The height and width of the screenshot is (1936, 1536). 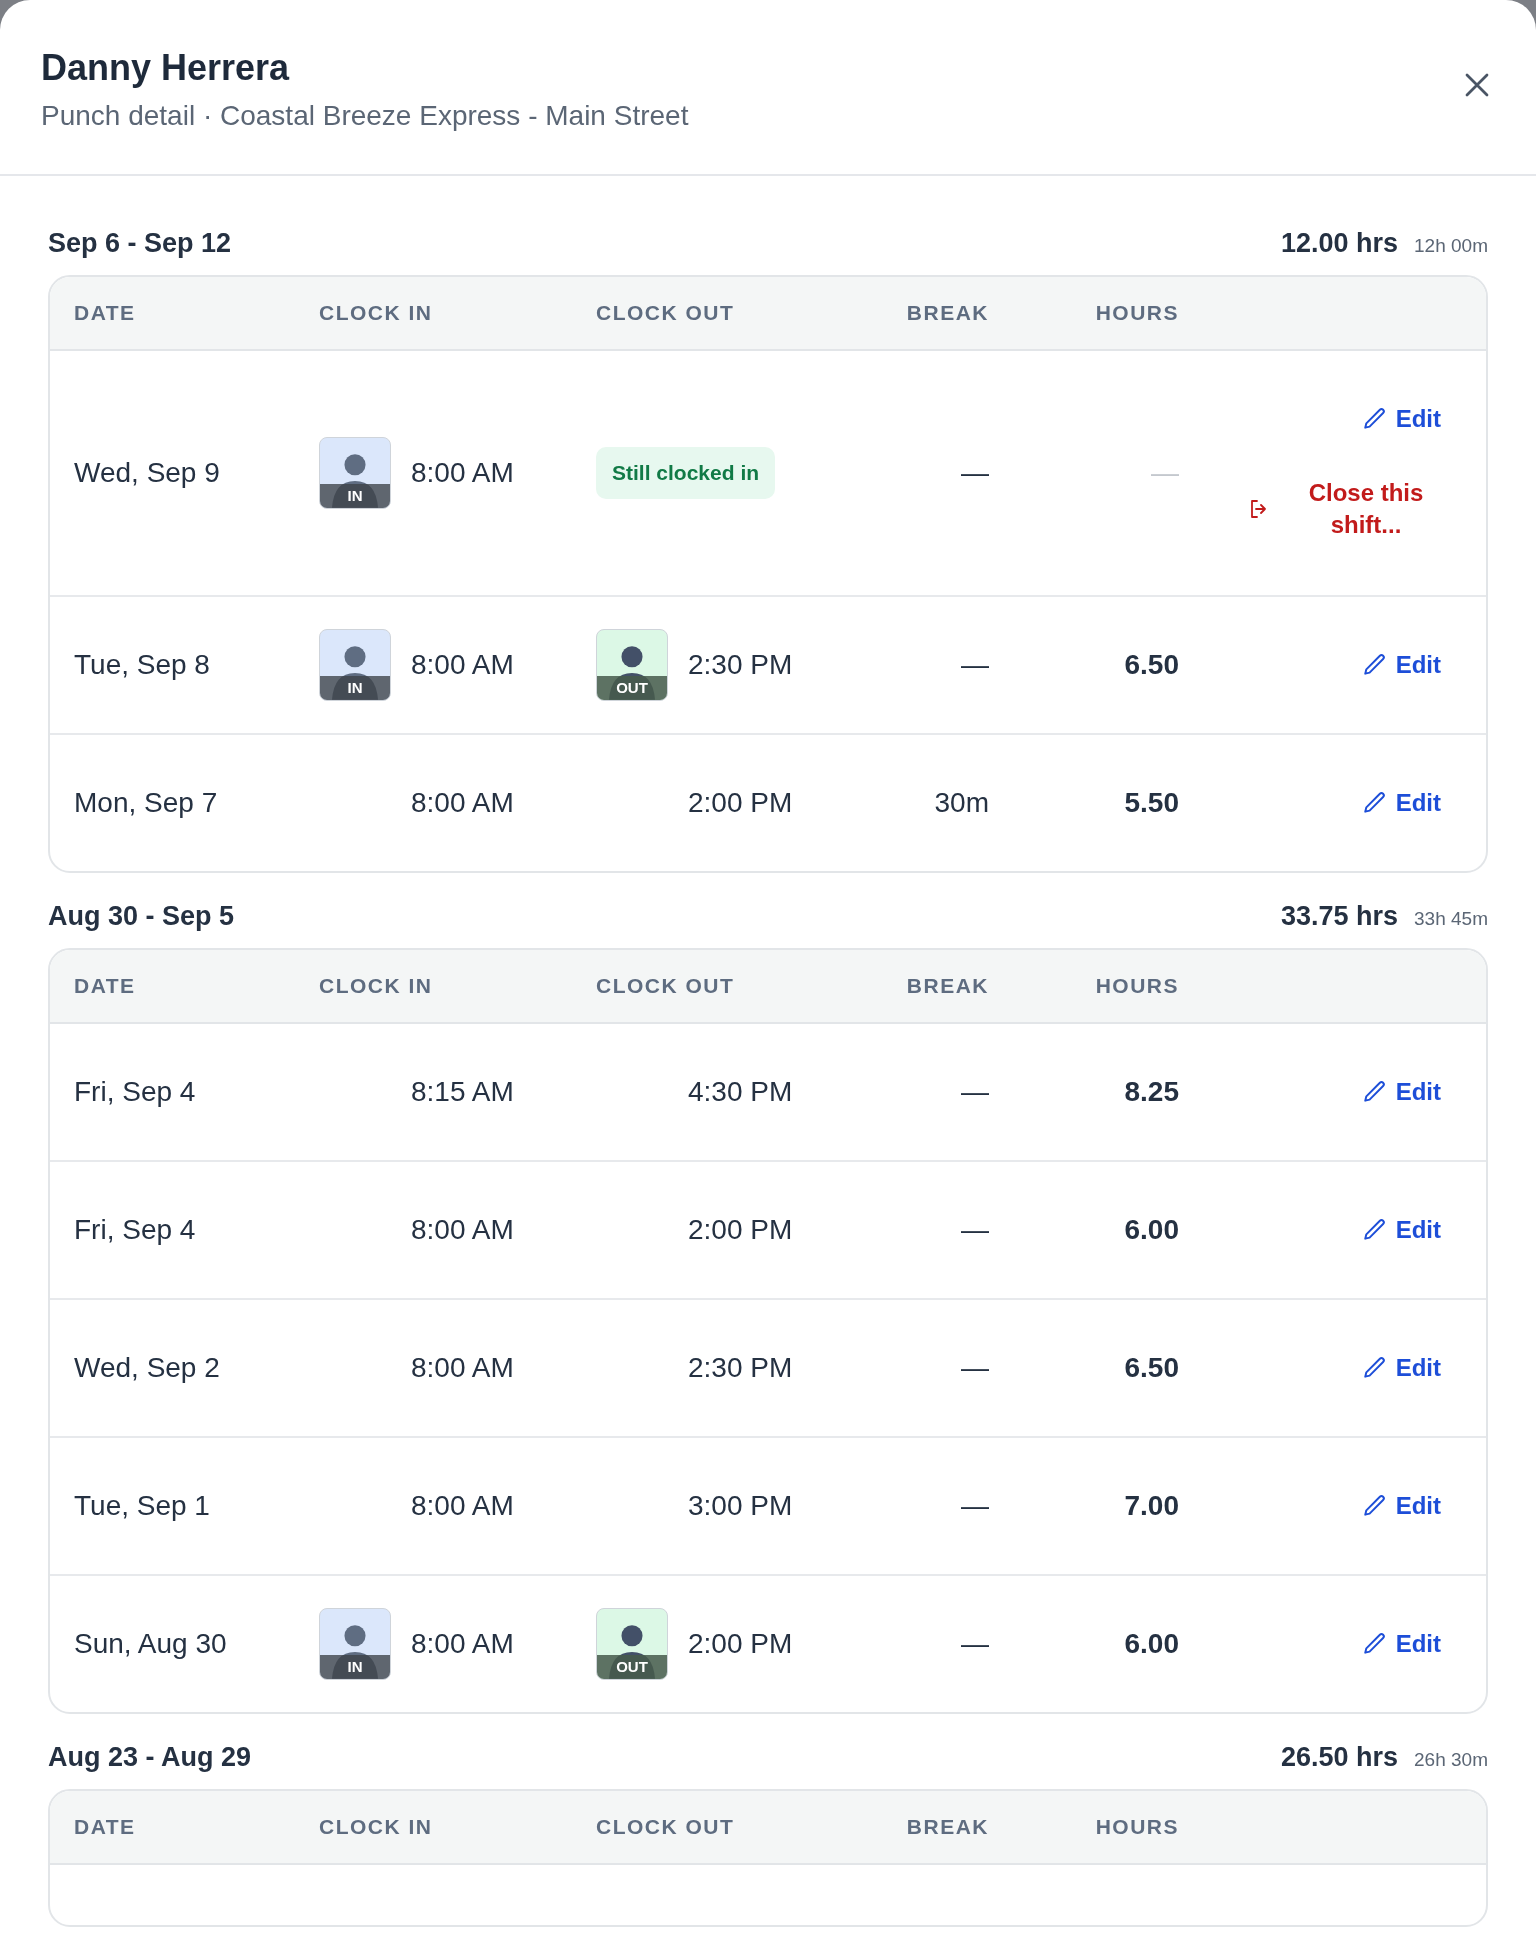 I want to click on week-total-hours: 33.75 hrs, so click(x=1339, y=916).